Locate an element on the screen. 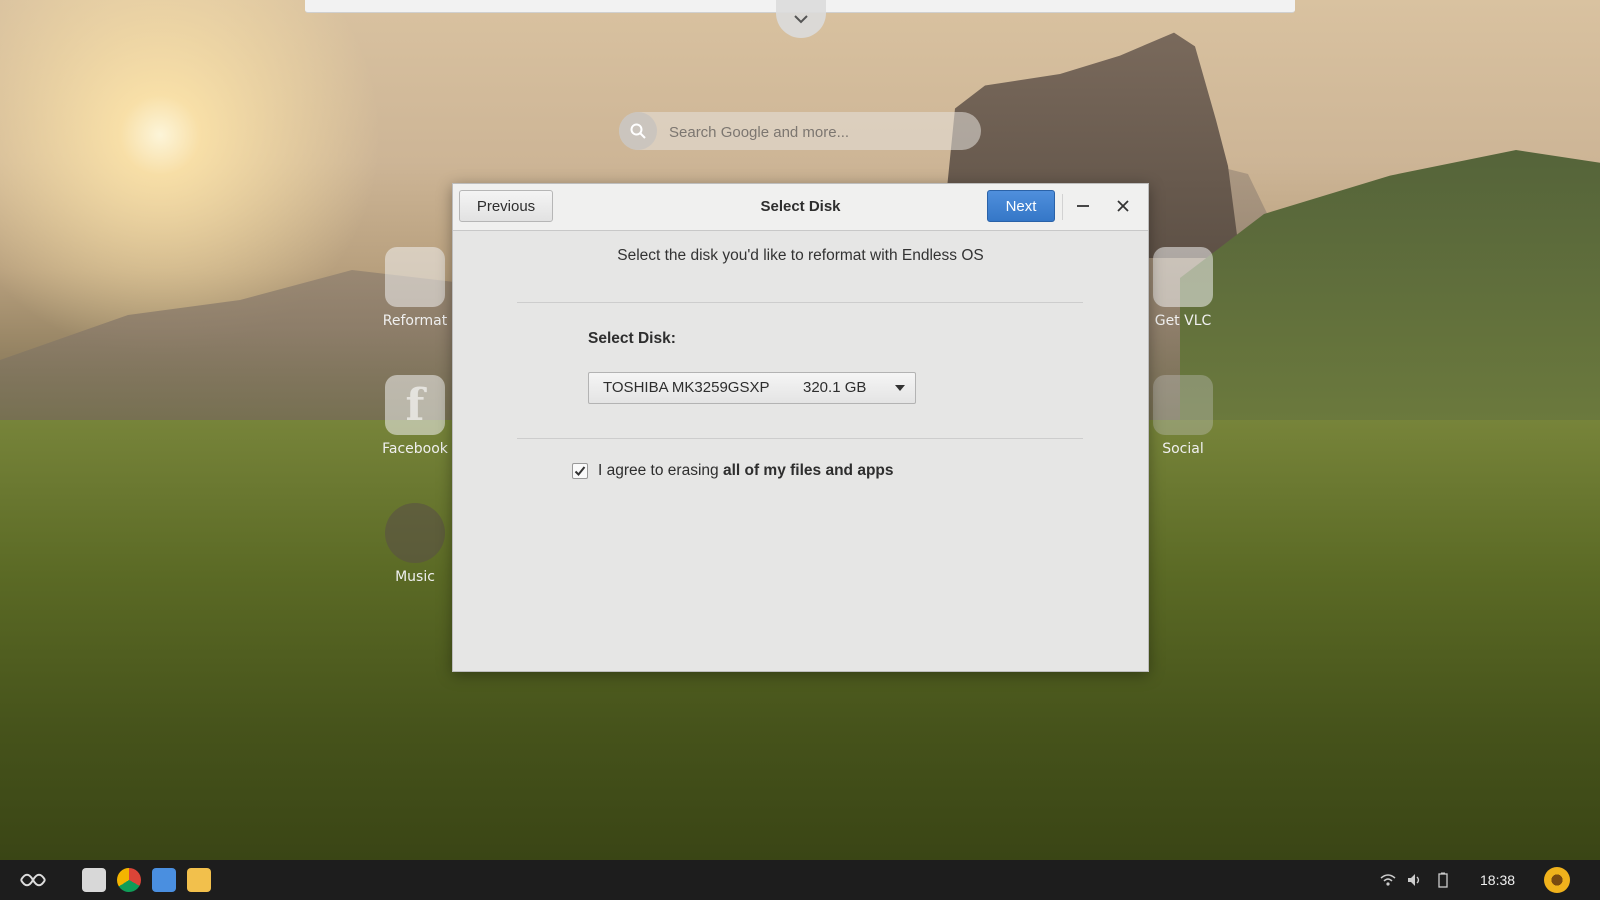 This screenshot has width=1600, height=900. chevron-down-icon is located at coordinates (801, 19).